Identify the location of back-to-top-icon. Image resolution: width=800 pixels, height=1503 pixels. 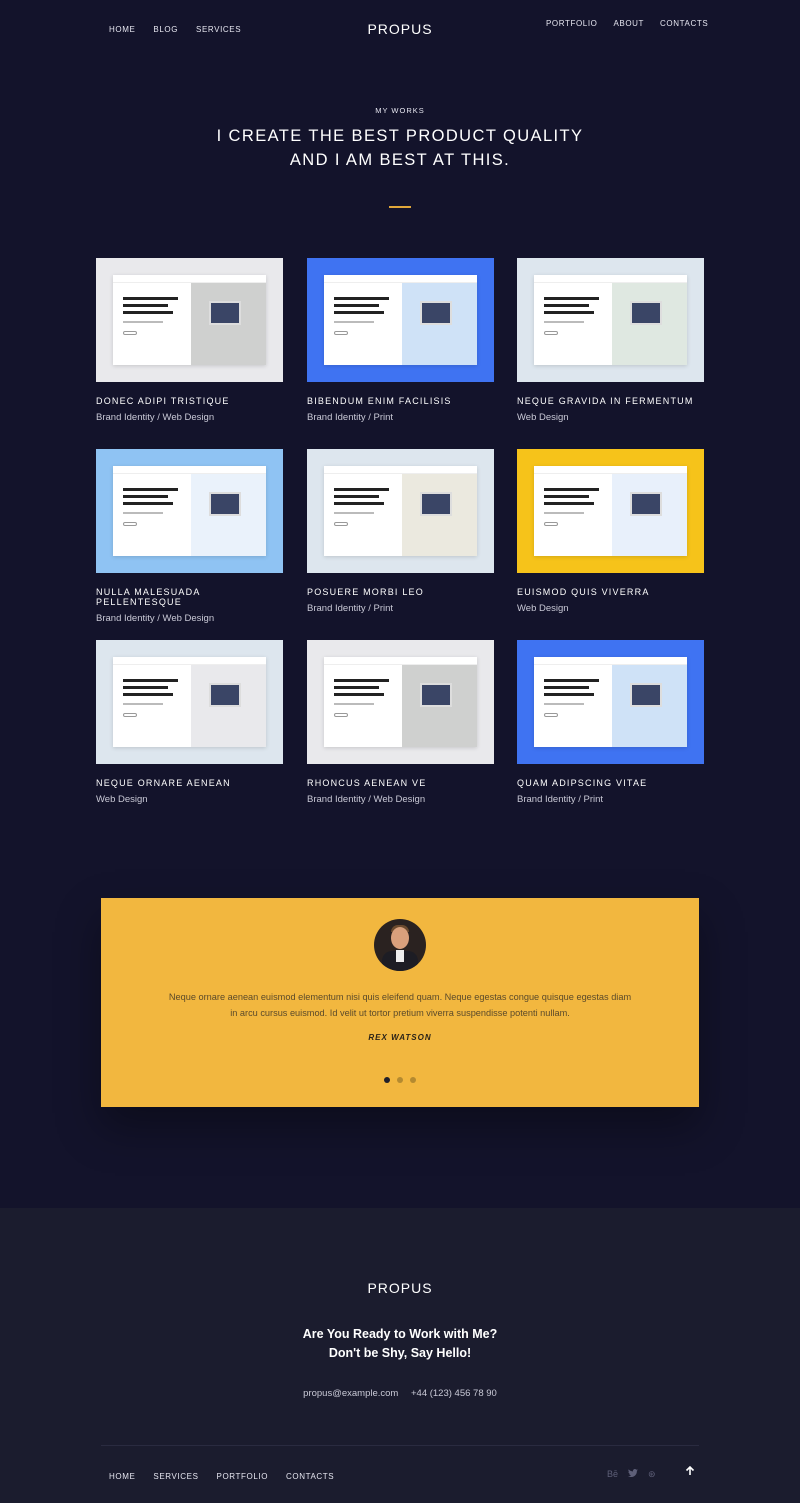
(690, 1472).